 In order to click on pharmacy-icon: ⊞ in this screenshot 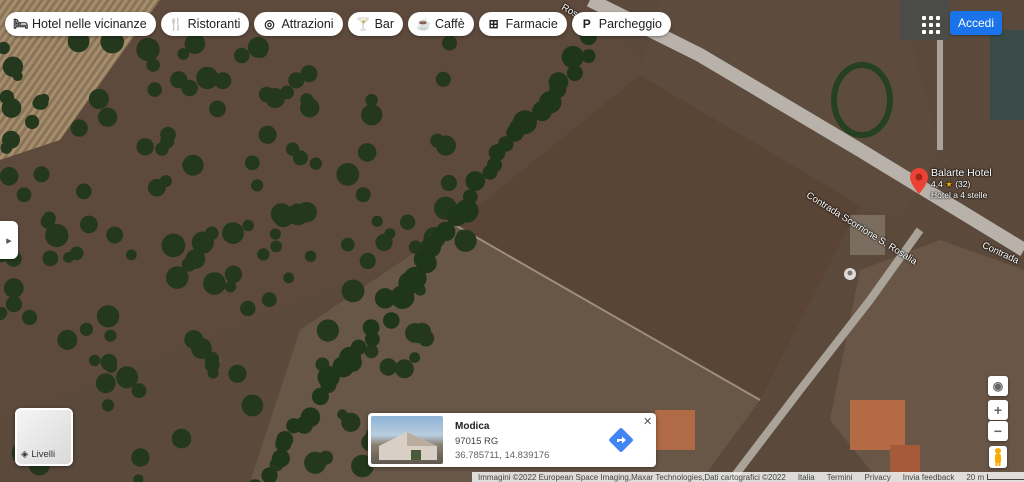, I will do `click(493, 24)`.